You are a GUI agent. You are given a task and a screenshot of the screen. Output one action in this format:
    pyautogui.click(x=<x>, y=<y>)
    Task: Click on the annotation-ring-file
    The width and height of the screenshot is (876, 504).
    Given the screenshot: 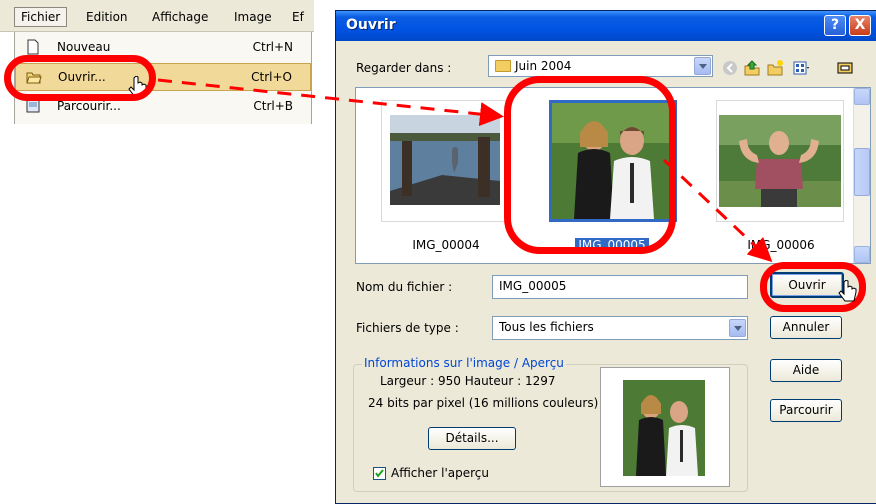 What is the action you would take?
    pyautogui.click(x=590, y=165)
    